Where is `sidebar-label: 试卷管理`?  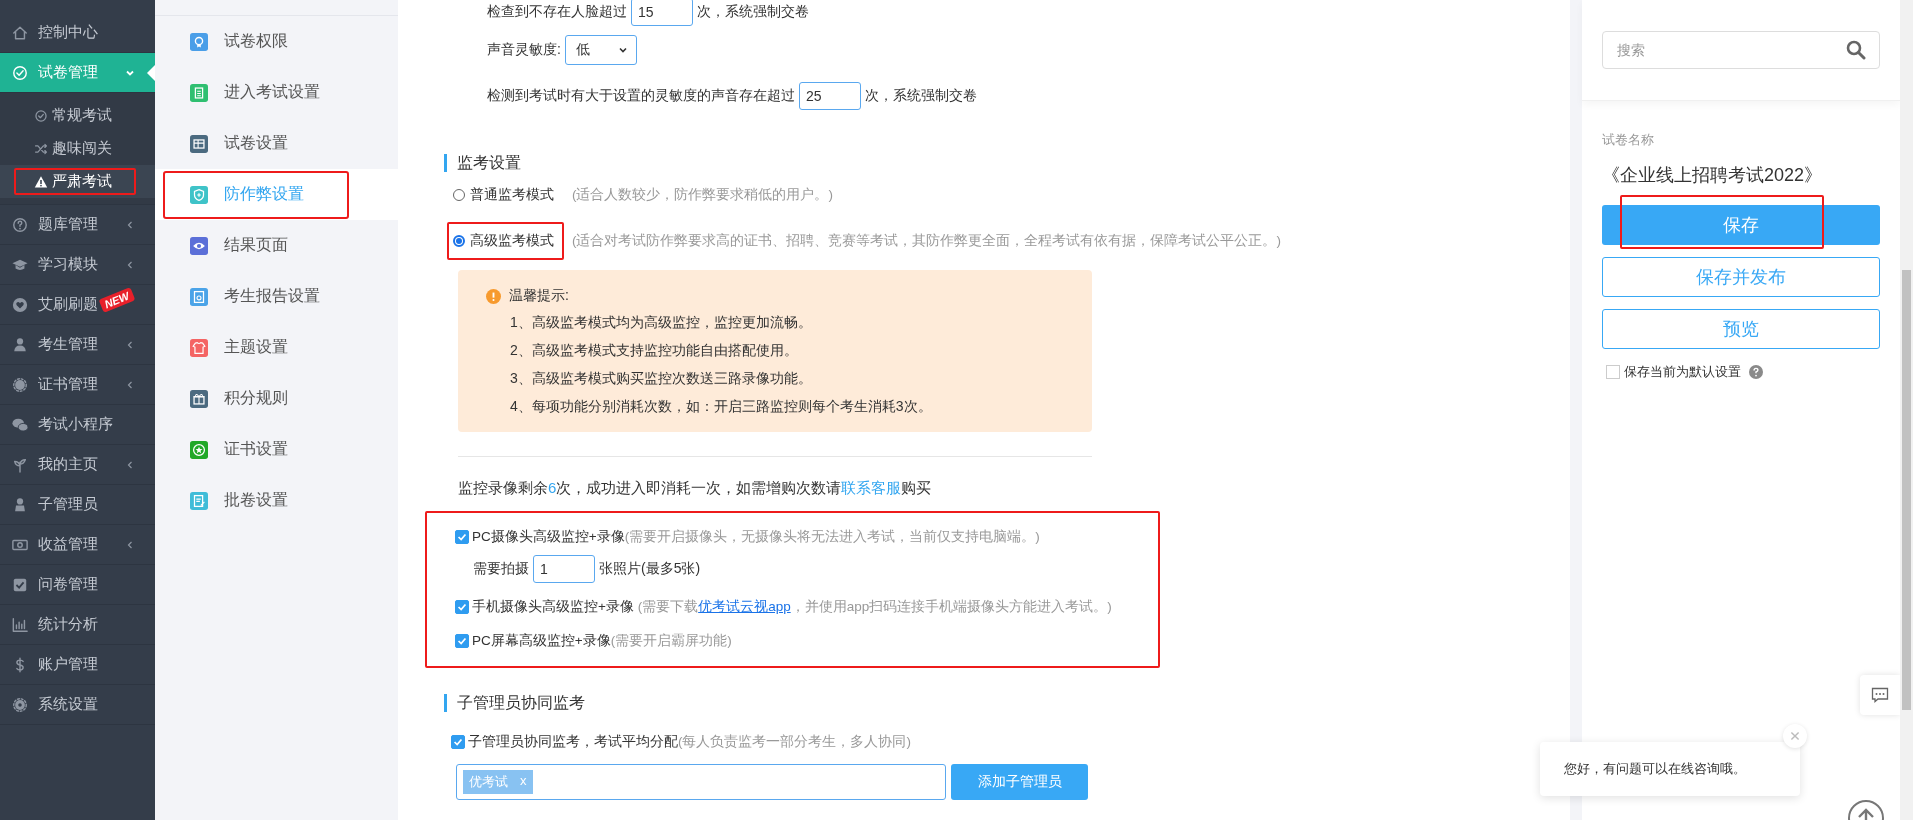 sidebar-label: 试卷管理 is located at coordinates (68, 72).